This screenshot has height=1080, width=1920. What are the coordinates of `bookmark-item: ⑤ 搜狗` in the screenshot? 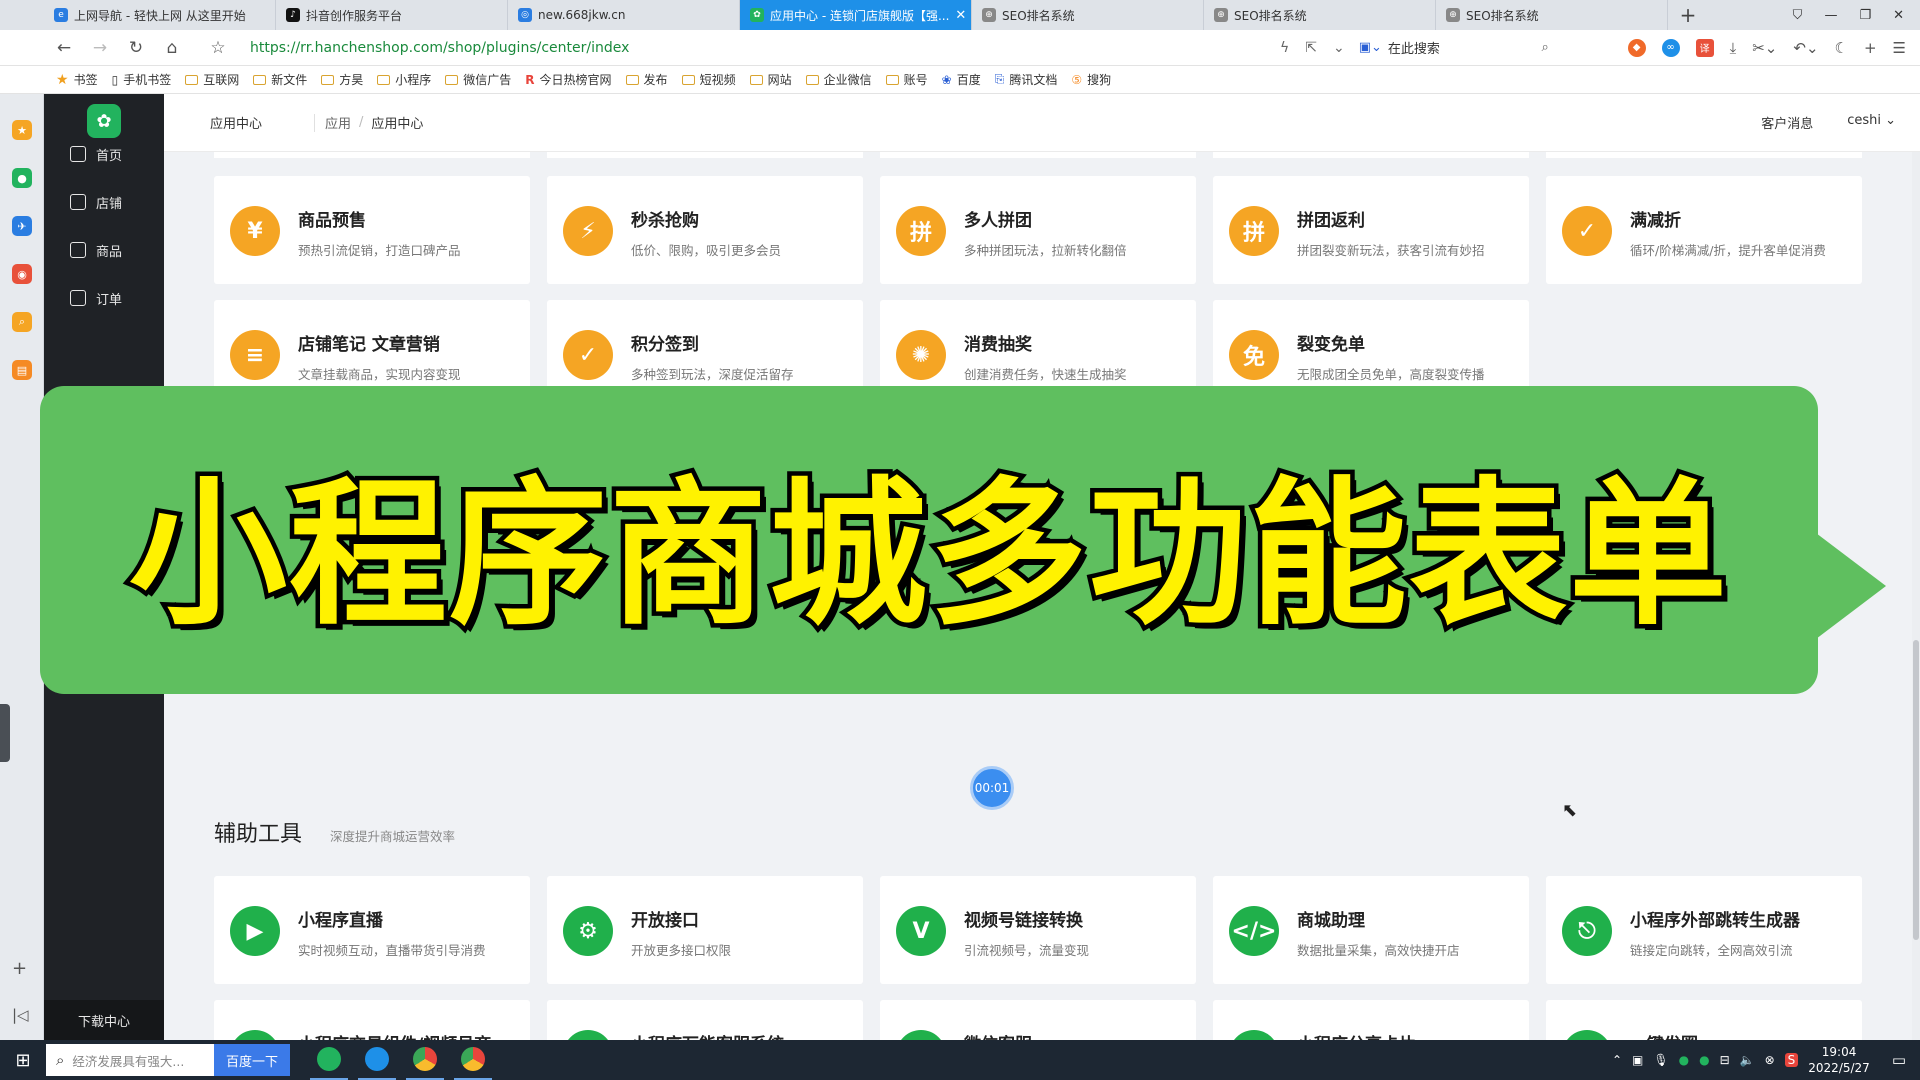 It's located at (1091, 79).